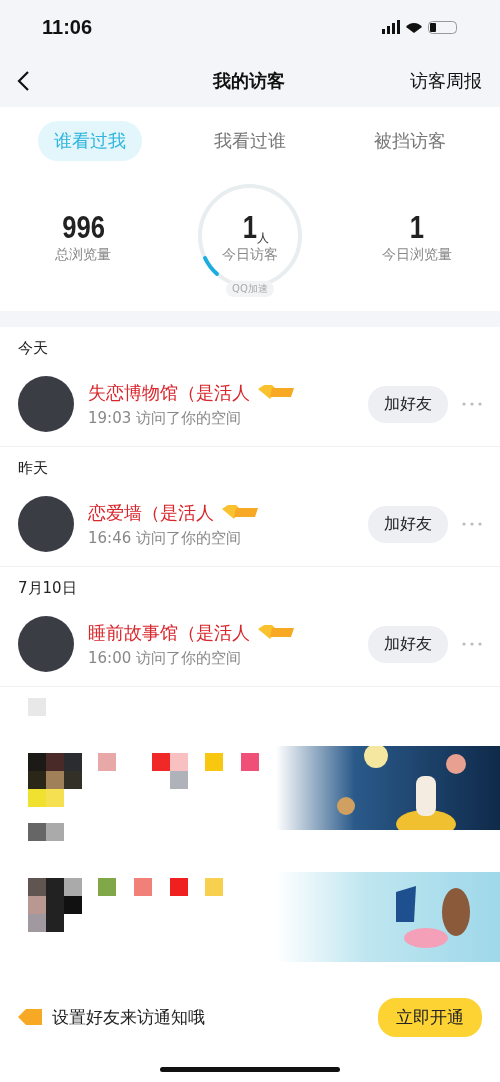 The width and height of the screenshot is (500, 1082). Describe the element at coordinates (83, 254) in the screenshot. I see `stat-label: 总浏览量` at that location.